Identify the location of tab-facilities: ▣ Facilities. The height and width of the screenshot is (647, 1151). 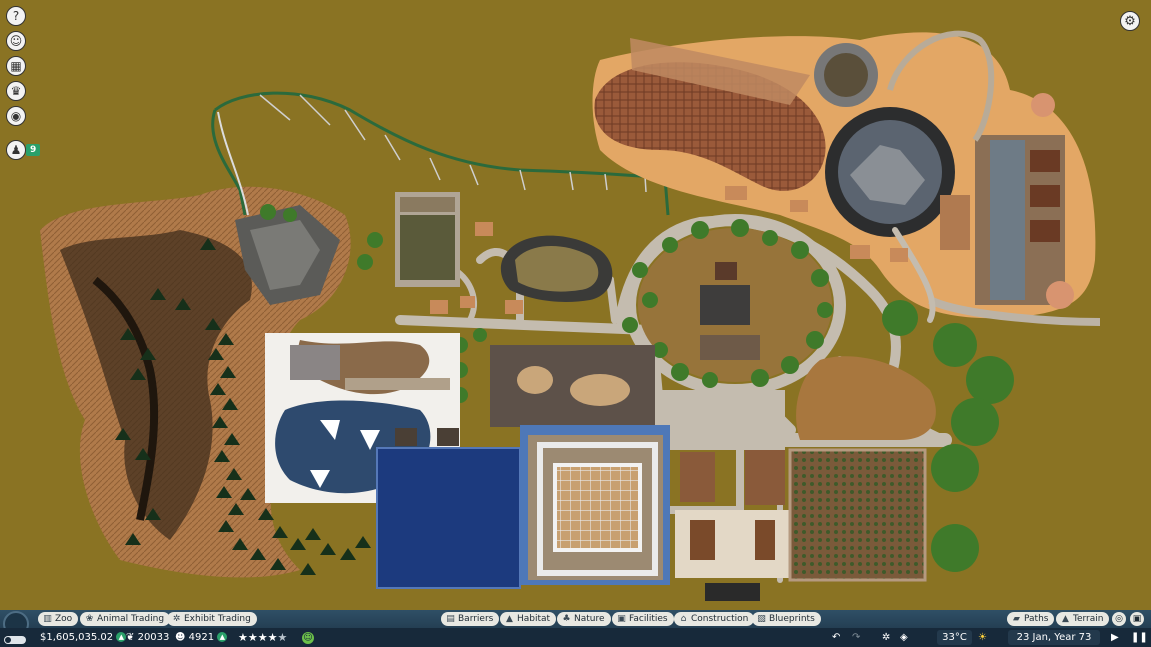
(643, 619).